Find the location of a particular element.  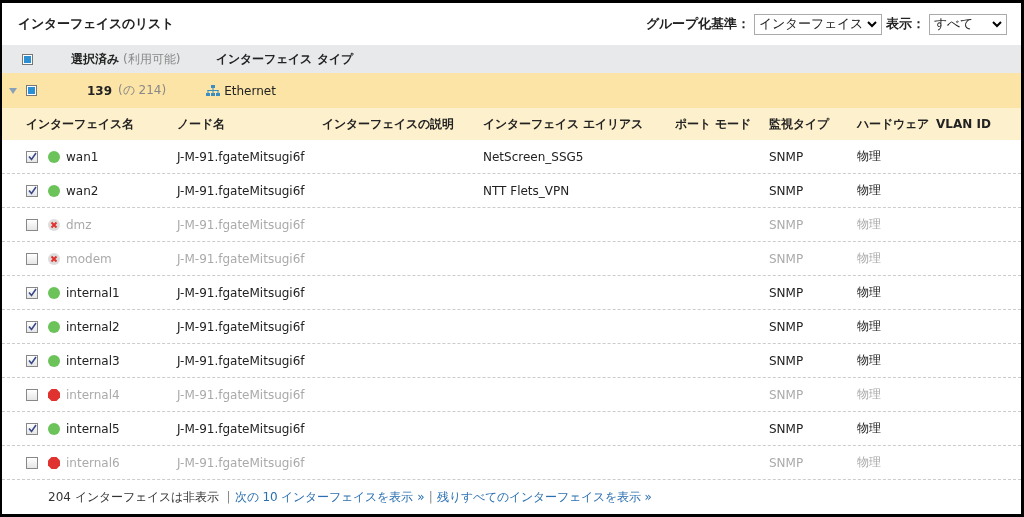

column-header: インターフェイス名 is located at coordinates (101, 124).